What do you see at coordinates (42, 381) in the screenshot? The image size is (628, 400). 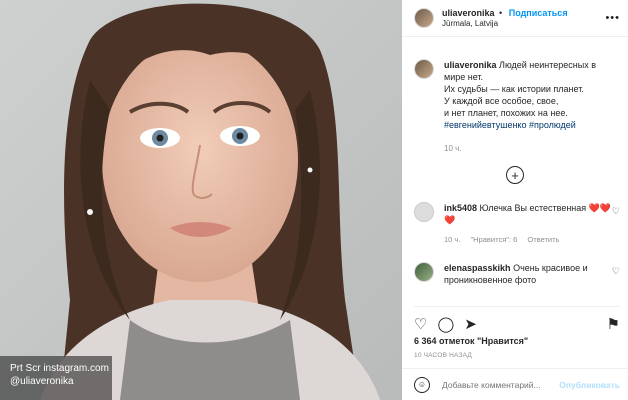 I see `photo-credit-line2: @uliaveronika` at bounding box center [42, 381].